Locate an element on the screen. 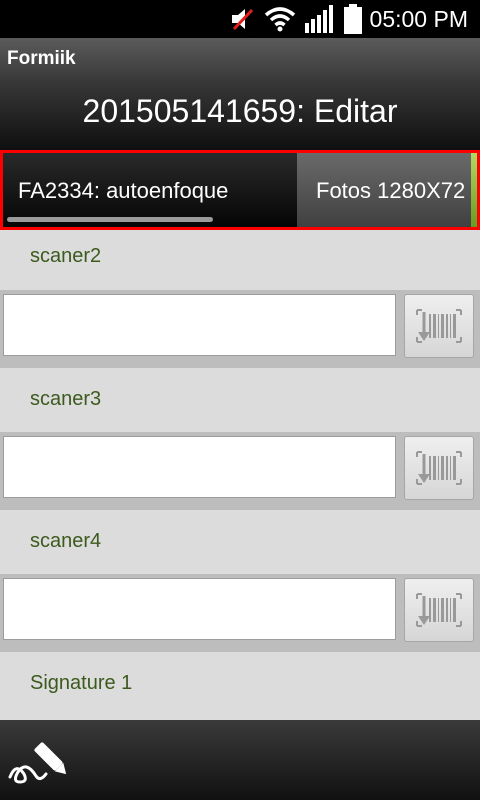  tab-strip: FA2334: autoenfoque Fotos 1280X72 is located at coordinates (240, 190).